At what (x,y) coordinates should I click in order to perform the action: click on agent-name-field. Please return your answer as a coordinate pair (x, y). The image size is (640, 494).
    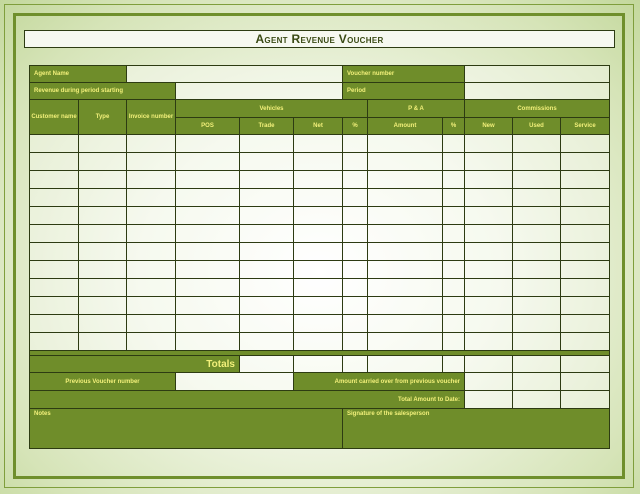
    Looking at the image, I should click on (234, 74).